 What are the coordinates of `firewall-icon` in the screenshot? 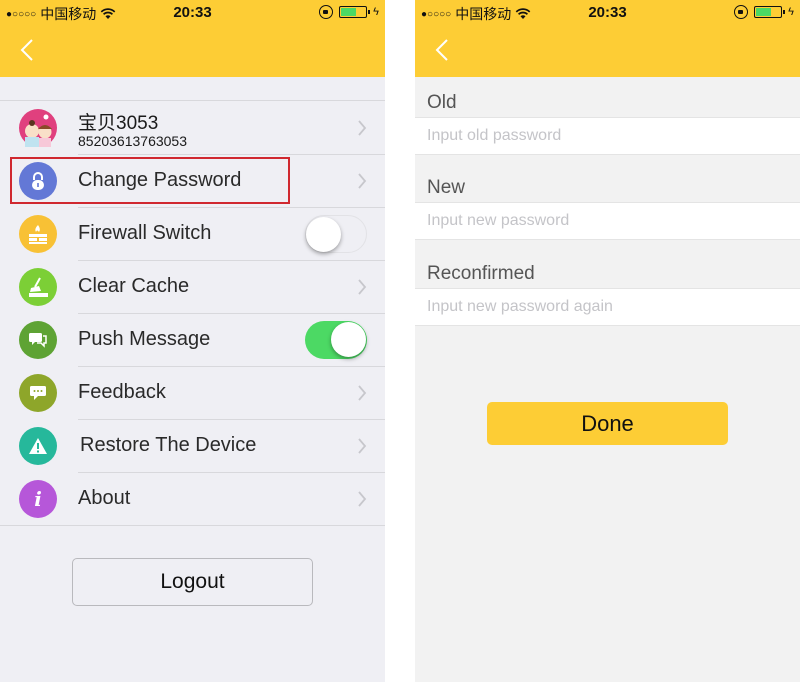 It's located at (38, 233).